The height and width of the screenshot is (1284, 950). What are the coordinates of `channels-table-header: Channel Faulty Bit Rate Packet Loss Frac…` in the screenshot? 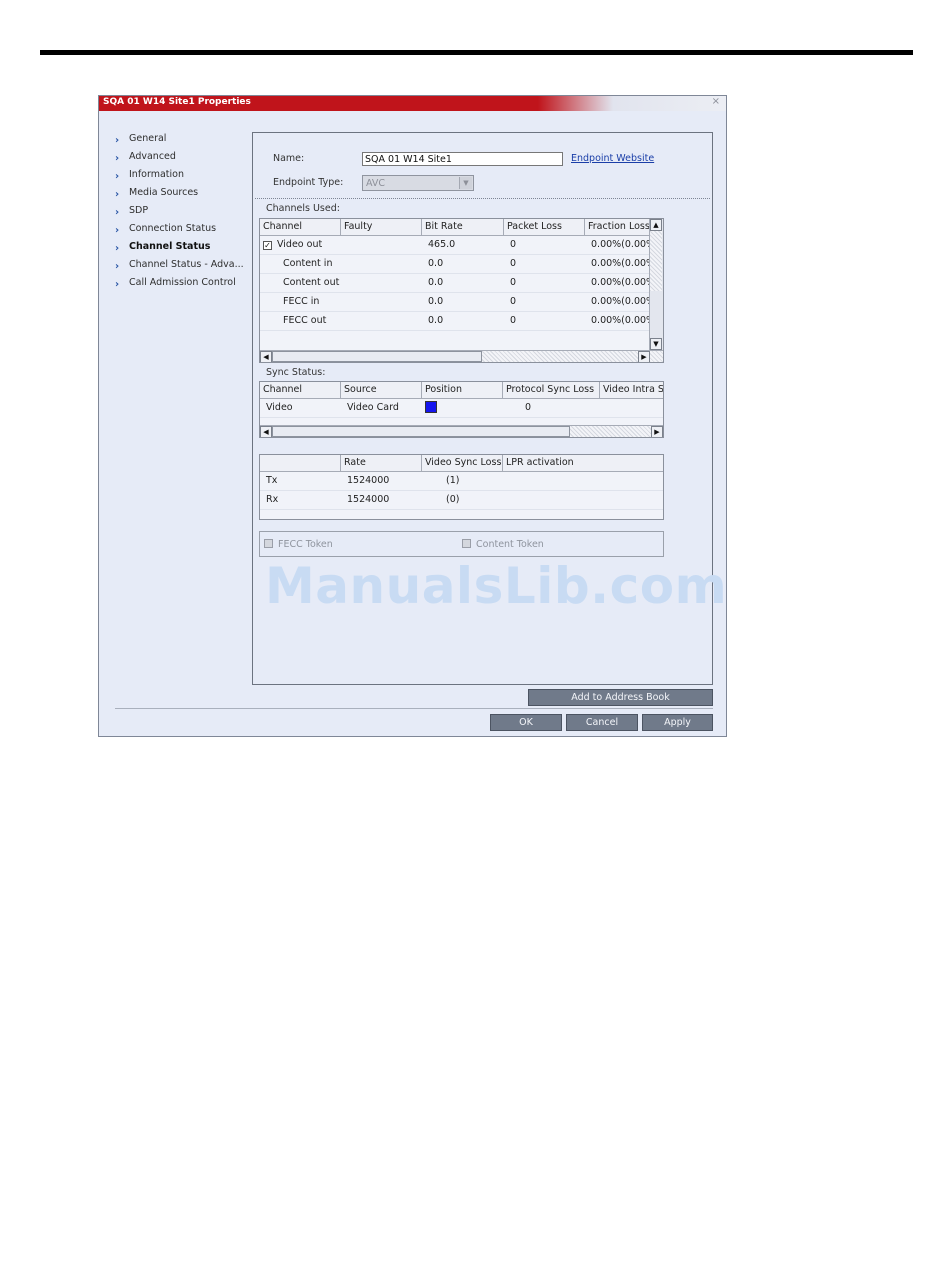 It's located at (455, 227).